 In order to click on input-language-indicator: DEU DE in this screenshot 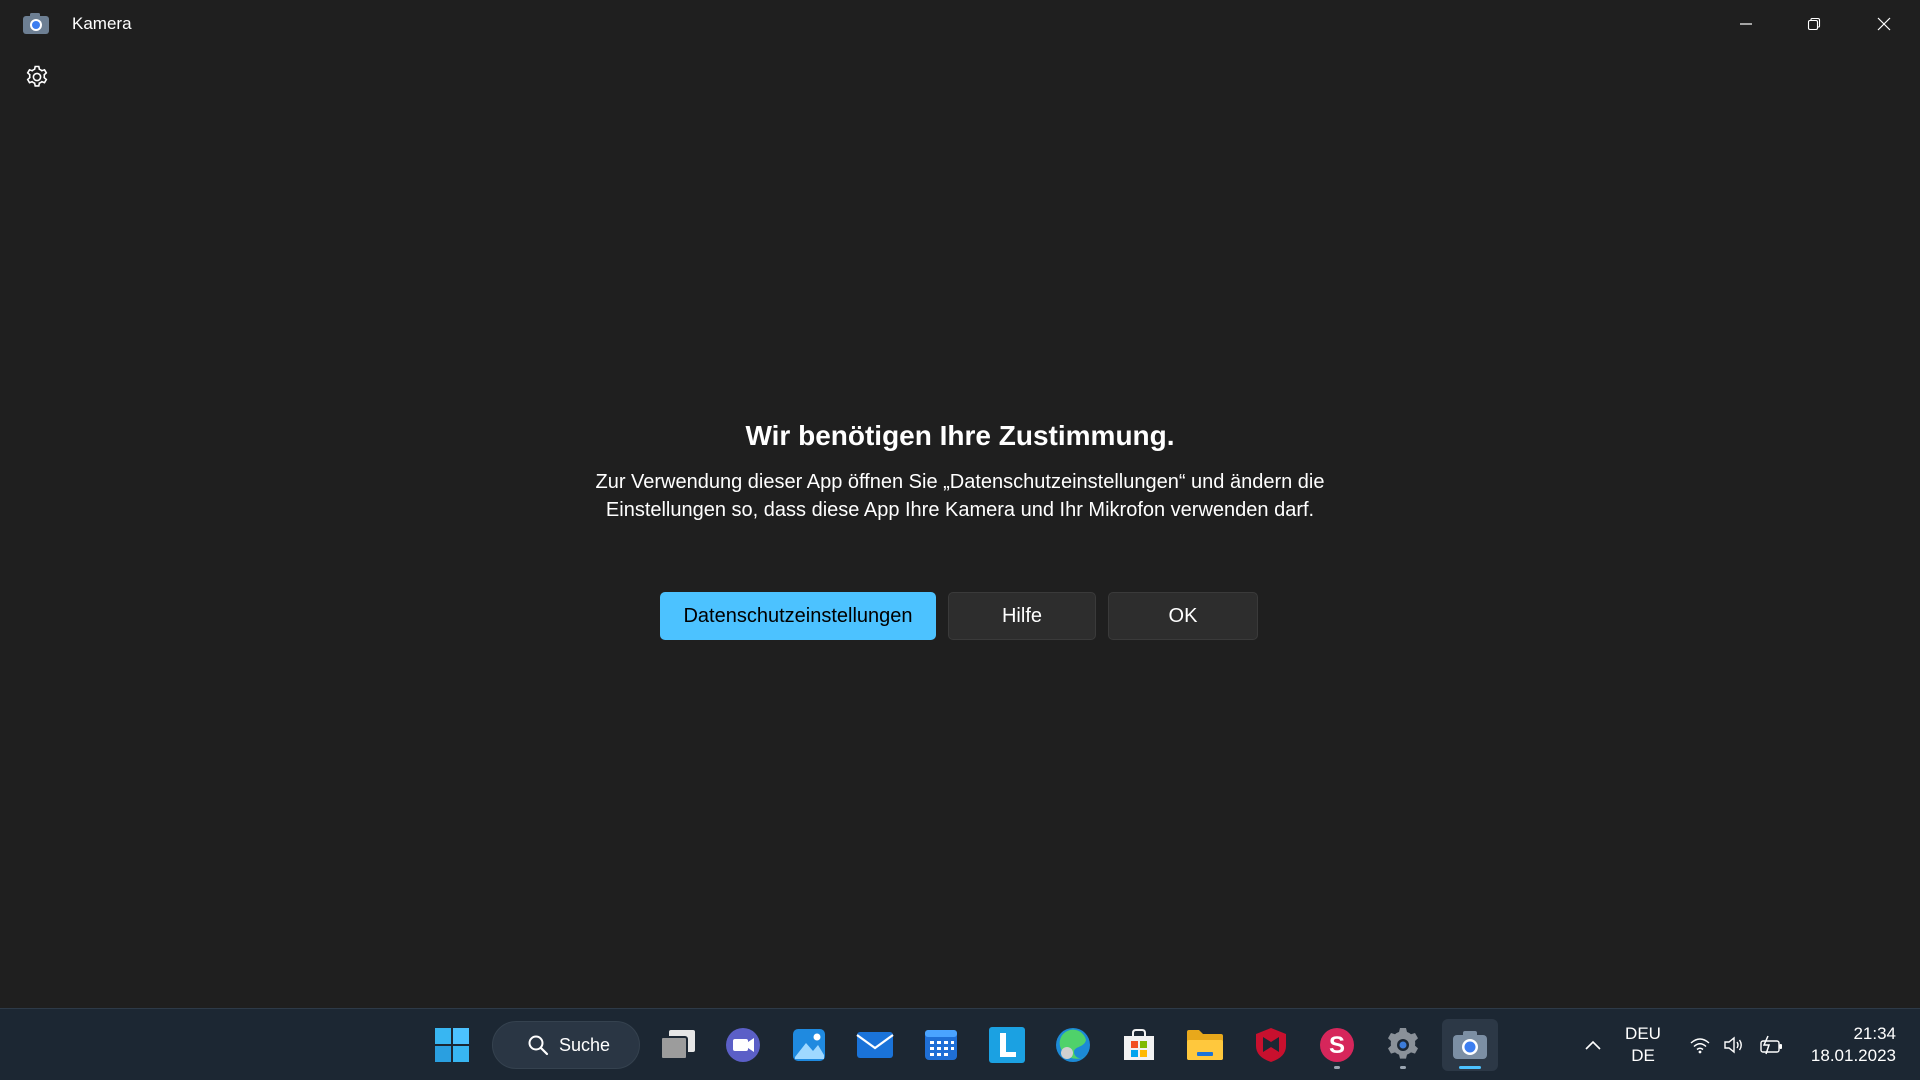, I will do `click(1643, 1045)`.